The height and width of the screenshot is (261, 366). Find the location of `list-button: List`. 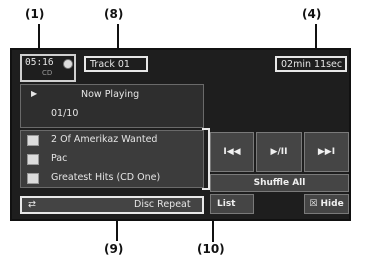

list-button: List is located at coordinates (232, 204).